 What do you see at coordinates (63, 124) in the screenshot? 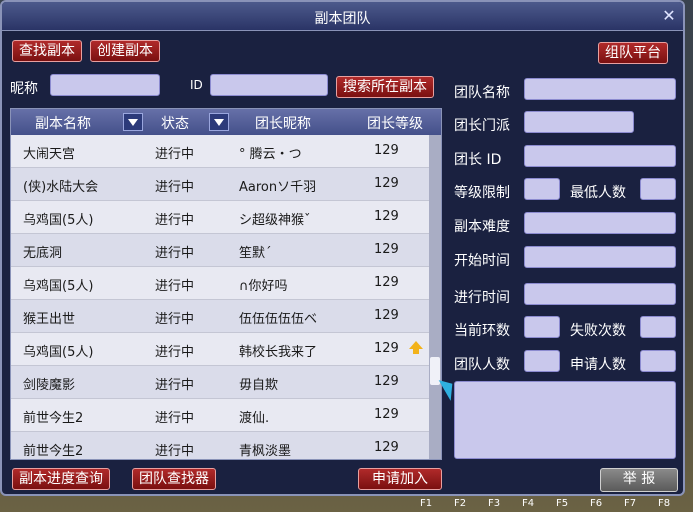
I see `header-dungeon-name: 副本名称` at bounding box center [63, 124].